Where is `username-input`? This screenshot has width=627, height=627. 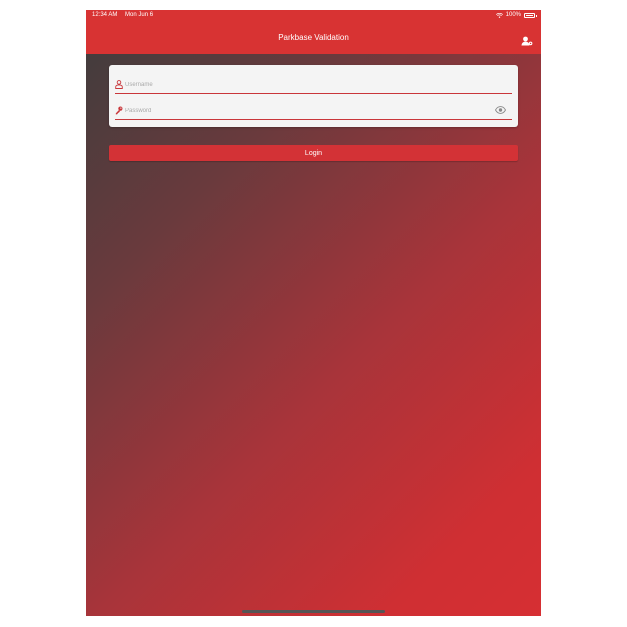 username-input is located at coordinates (305, 85).